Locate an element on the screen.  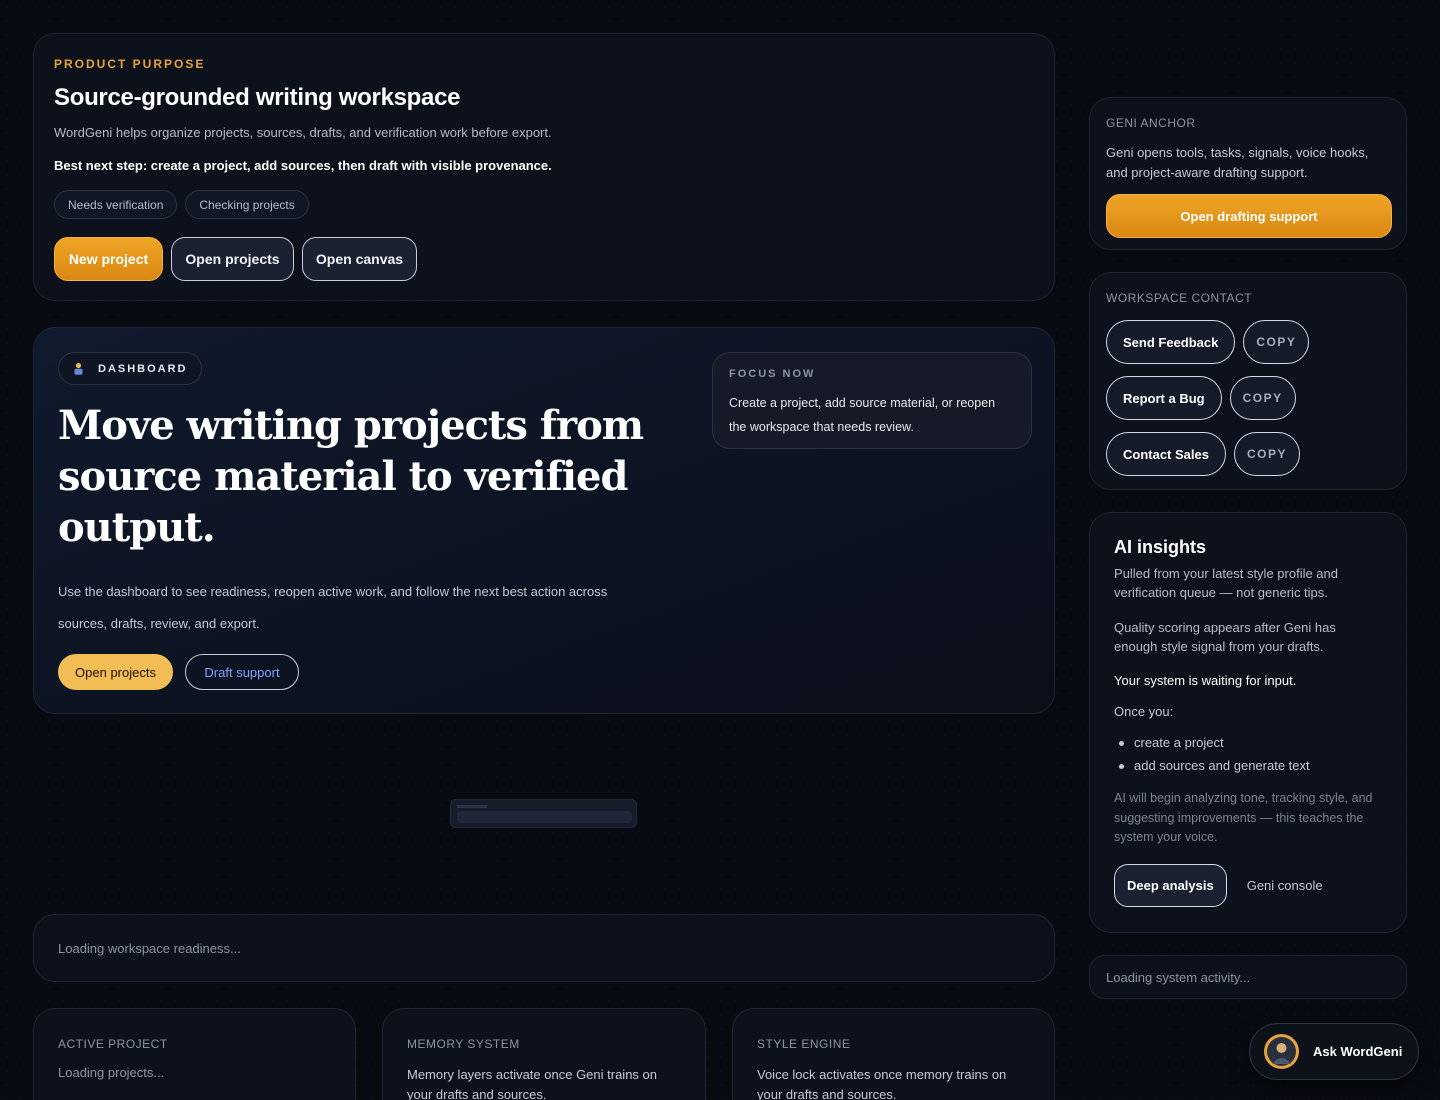
headline-line-3: output. is located at coordinates (137, 527).